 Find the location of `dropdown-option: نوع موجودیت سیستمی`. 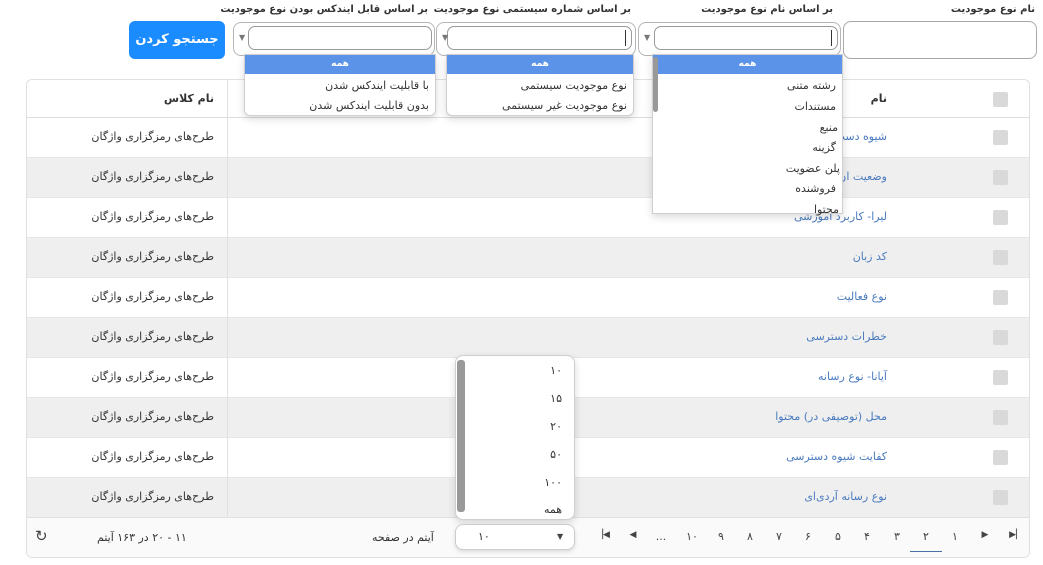

dropdown-option: نوع موجودیت سیستمی is located at coordinates (574, 85).